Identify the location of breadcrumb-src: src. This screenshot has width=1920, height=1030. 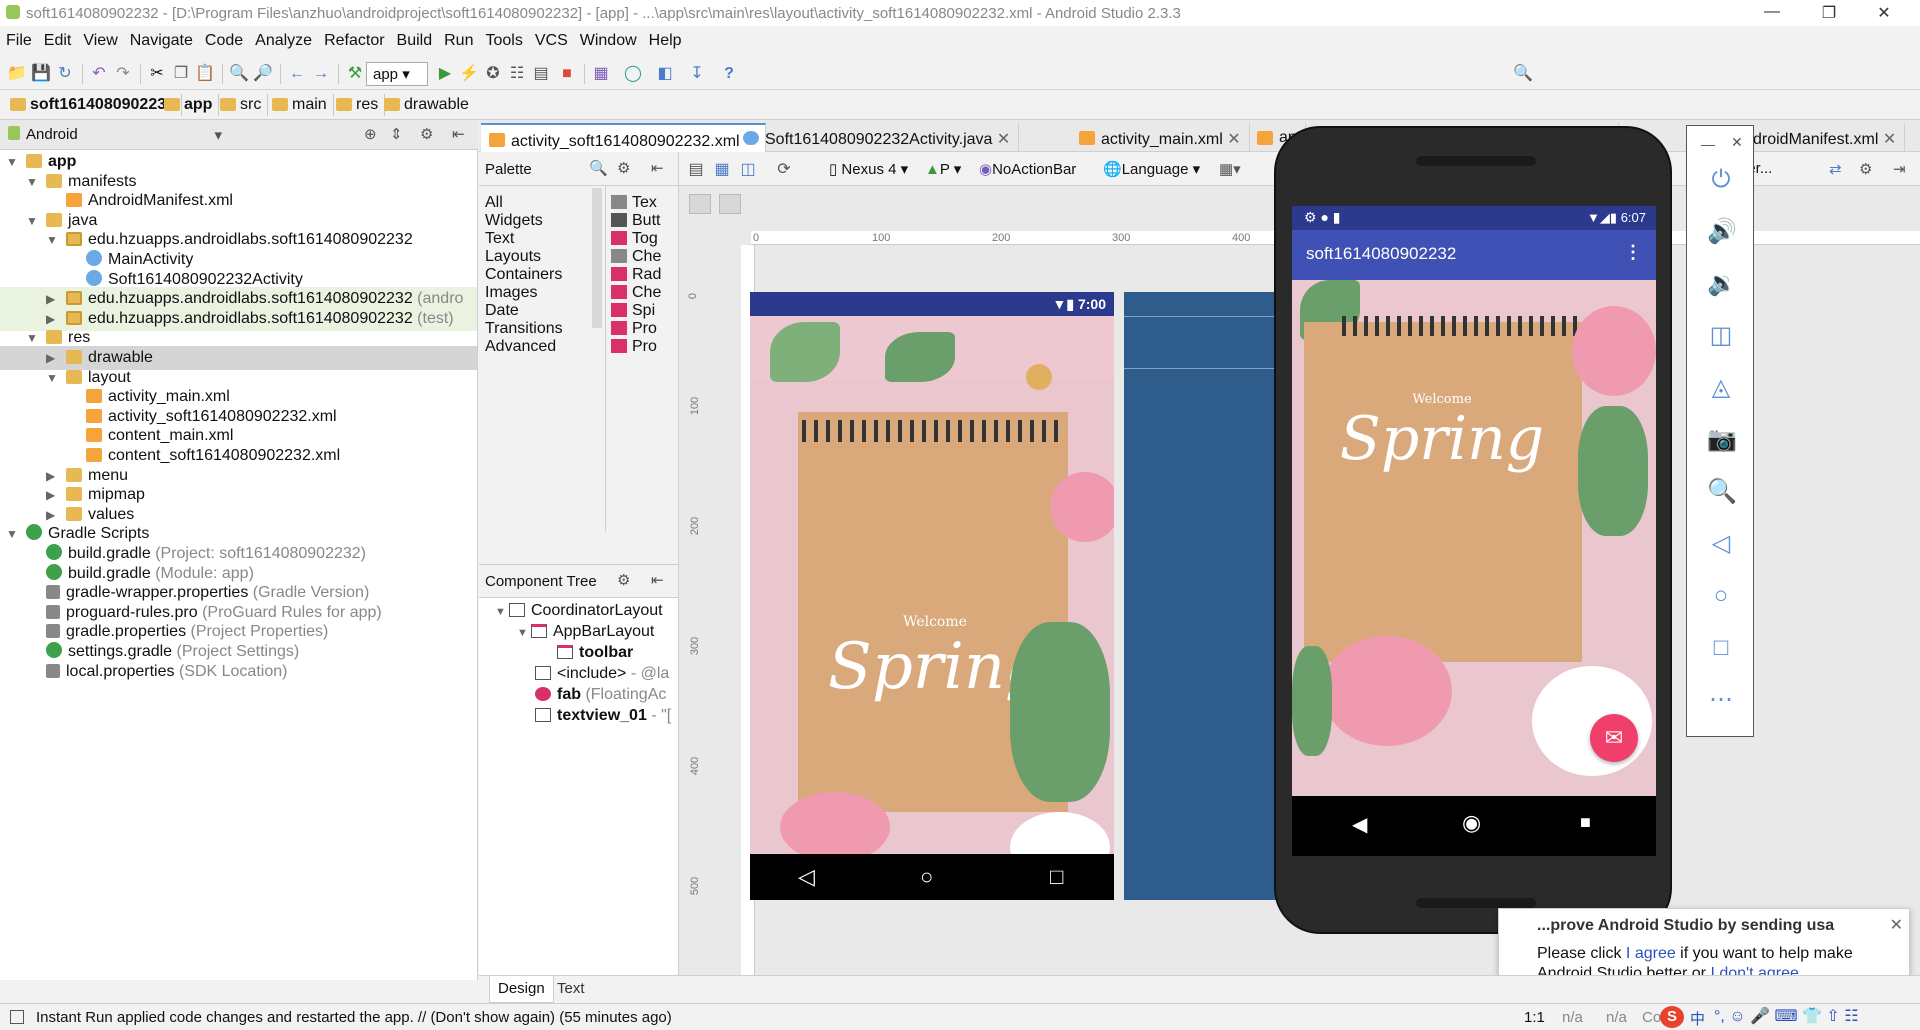
(241, 105).